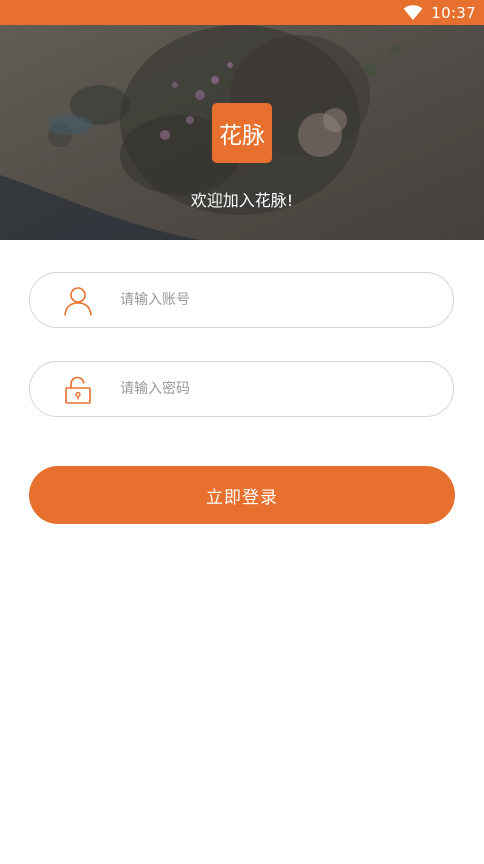  Describe the element at coordinates (78, 301) in the screenshot. I see `user-icon` at that location.